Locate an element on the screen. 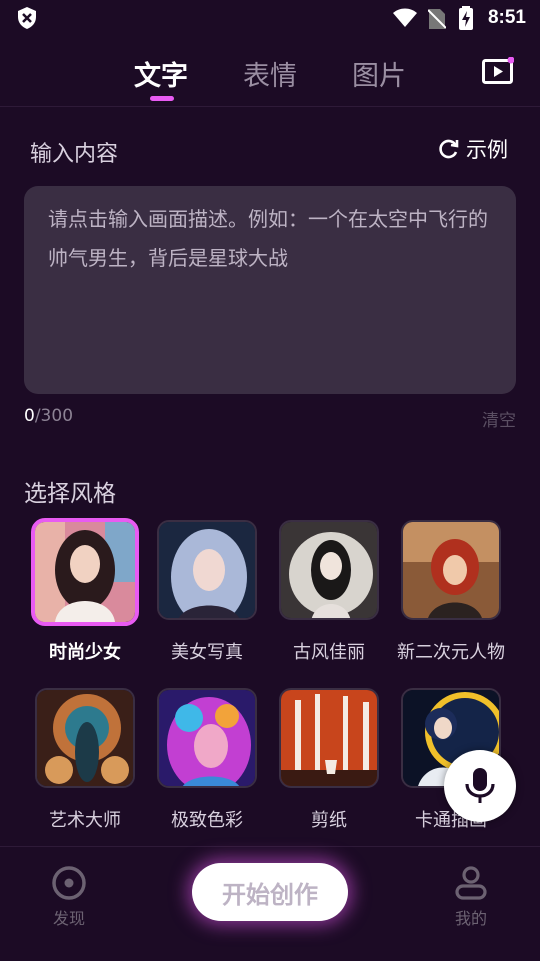  art-master-image is located at coordinates (85, 738).